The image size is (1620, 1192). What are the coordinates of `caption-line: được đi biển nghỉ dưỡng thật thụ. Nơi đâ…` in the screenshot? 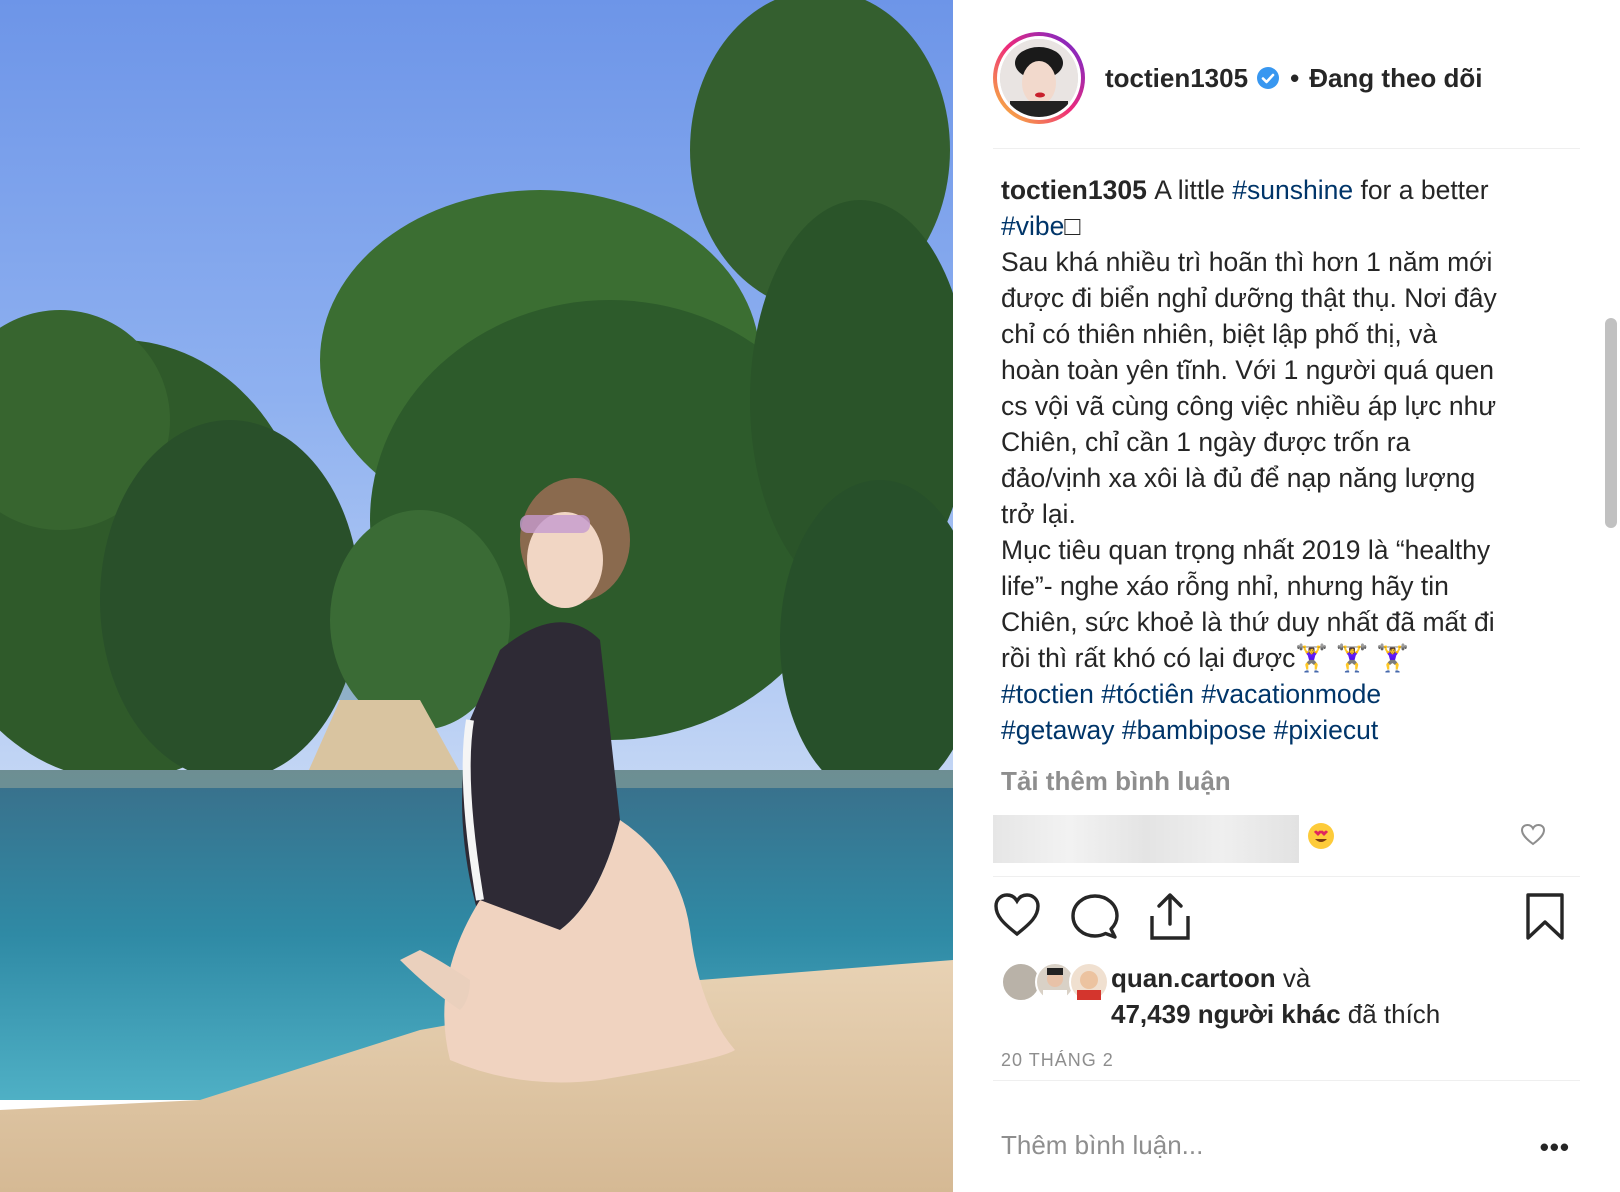 It's located at (1281, 298).